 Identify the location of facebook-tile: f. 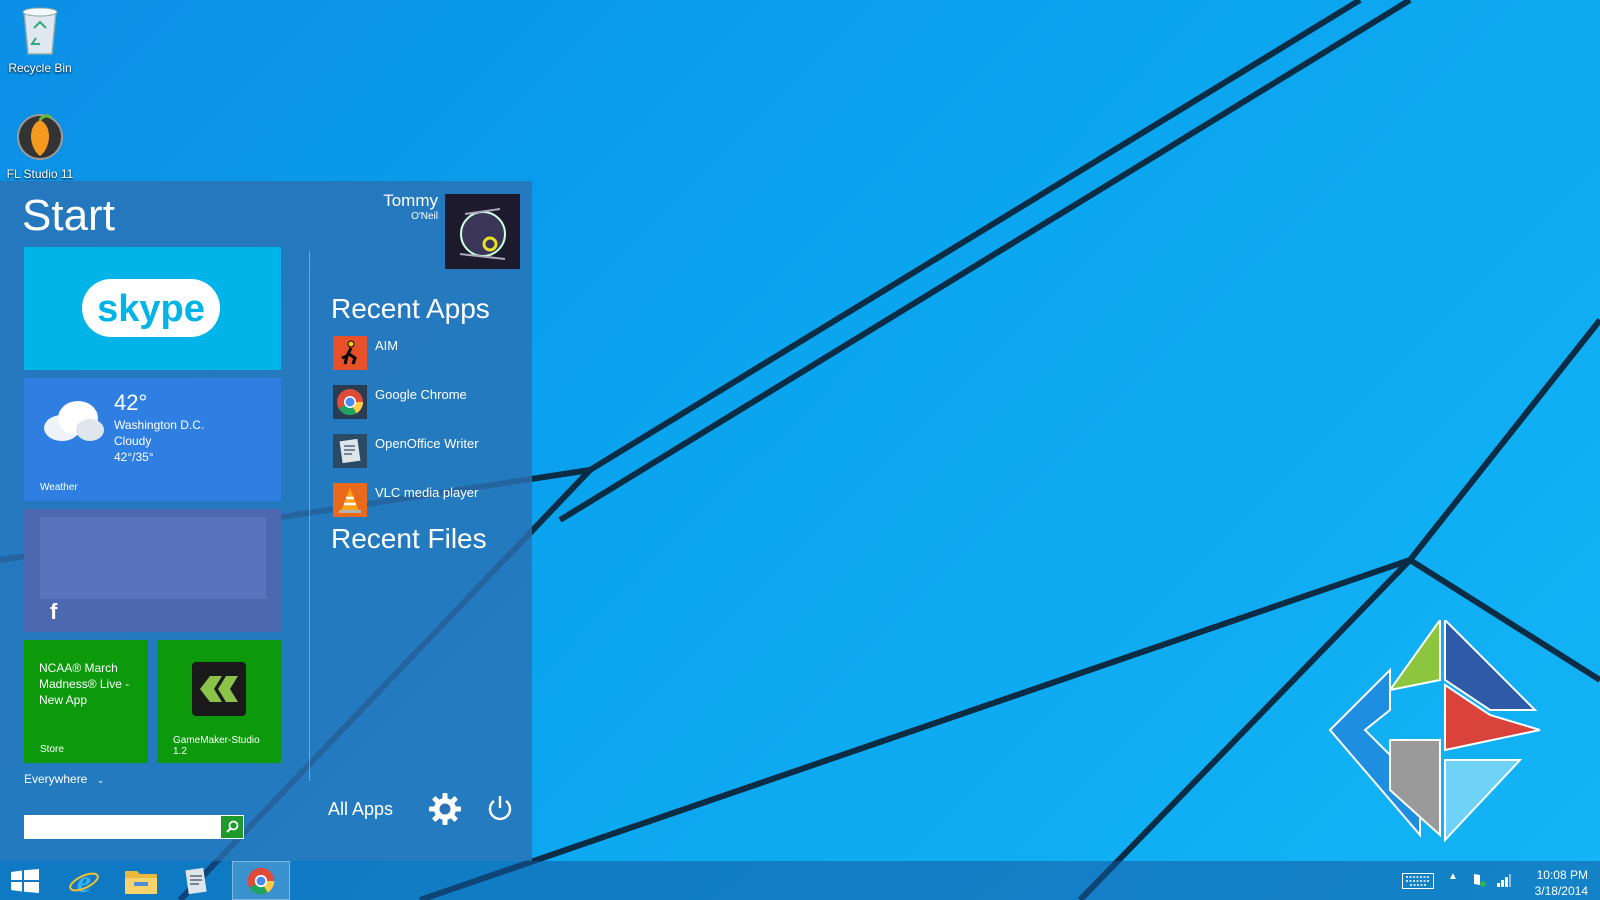
(152, 570).